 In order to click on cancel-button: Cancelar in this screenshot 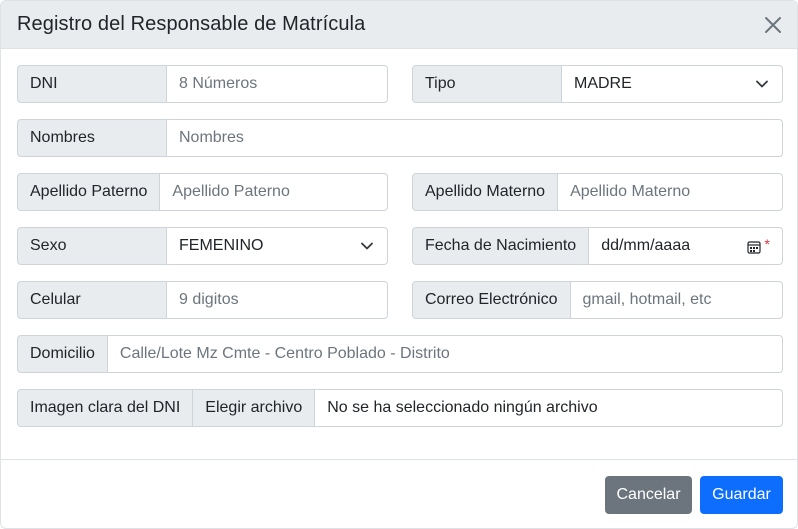, I will do `click(648, 495)`.